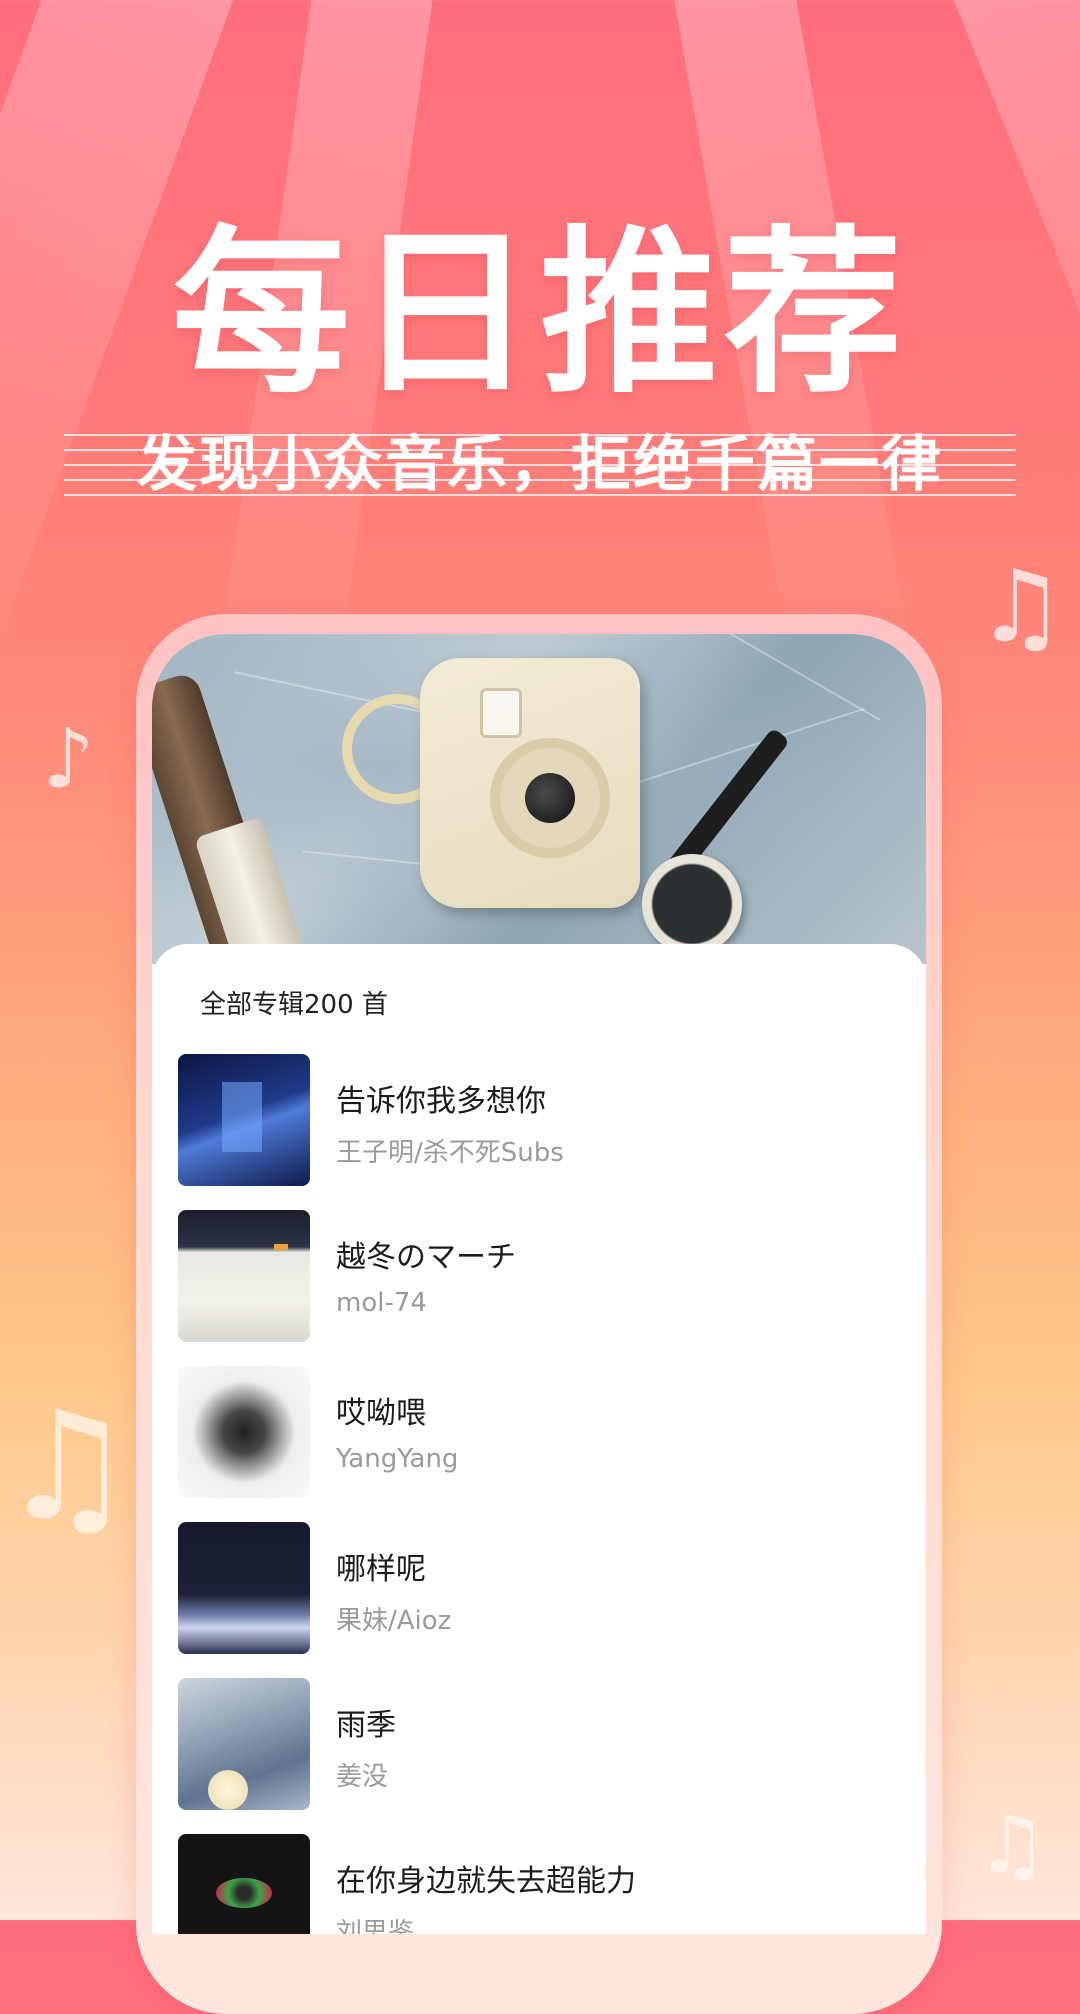 The height and width of the screenshot is (2014, 1080). I want to click on track-title: 哪样呢, so click(381, 1569).